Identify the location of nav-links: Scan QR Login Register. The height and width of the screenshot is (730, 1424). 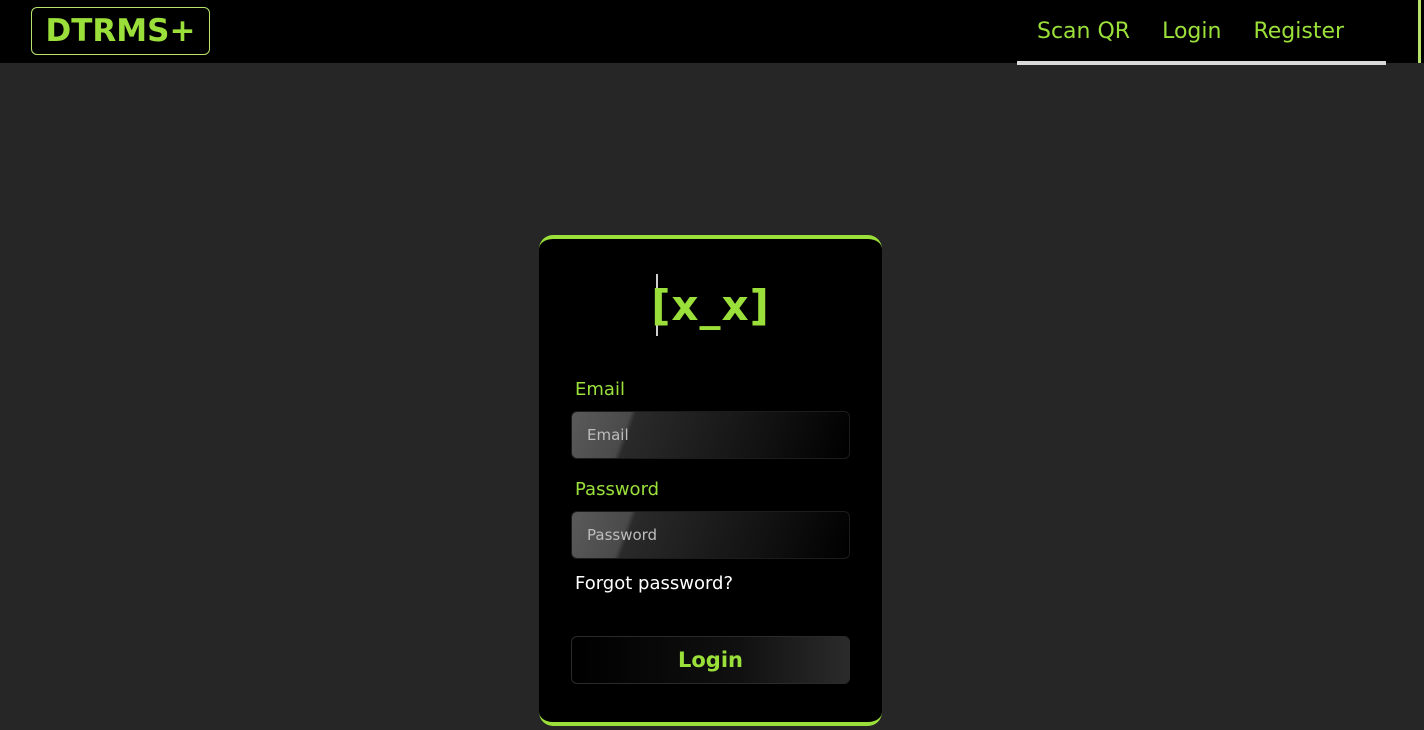
(1201, 31).